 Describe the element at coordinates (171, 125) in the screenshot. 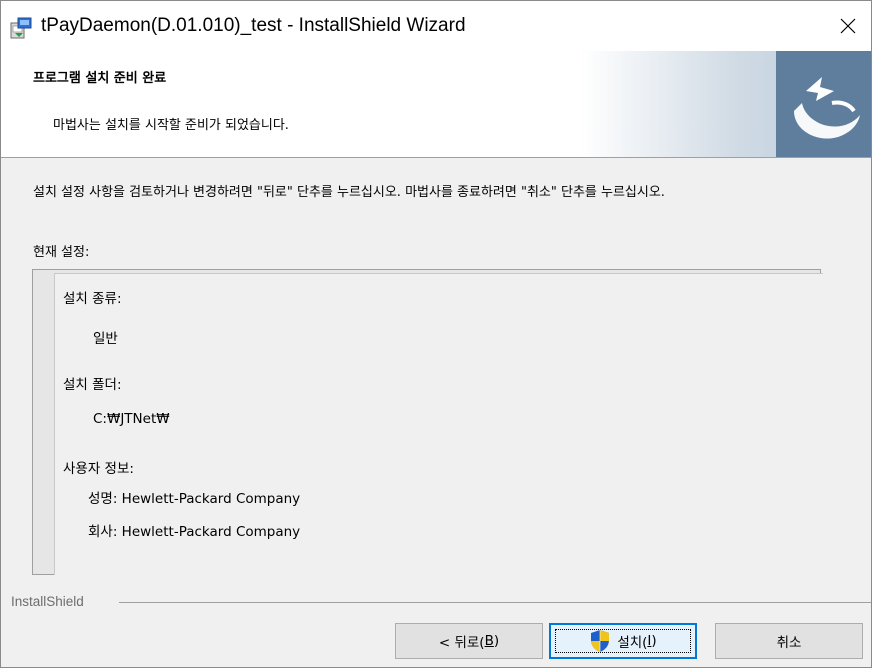

I see `banner-subtitle: 마법사는 설치를 시작할 준비가 되었습니다.` at that location.